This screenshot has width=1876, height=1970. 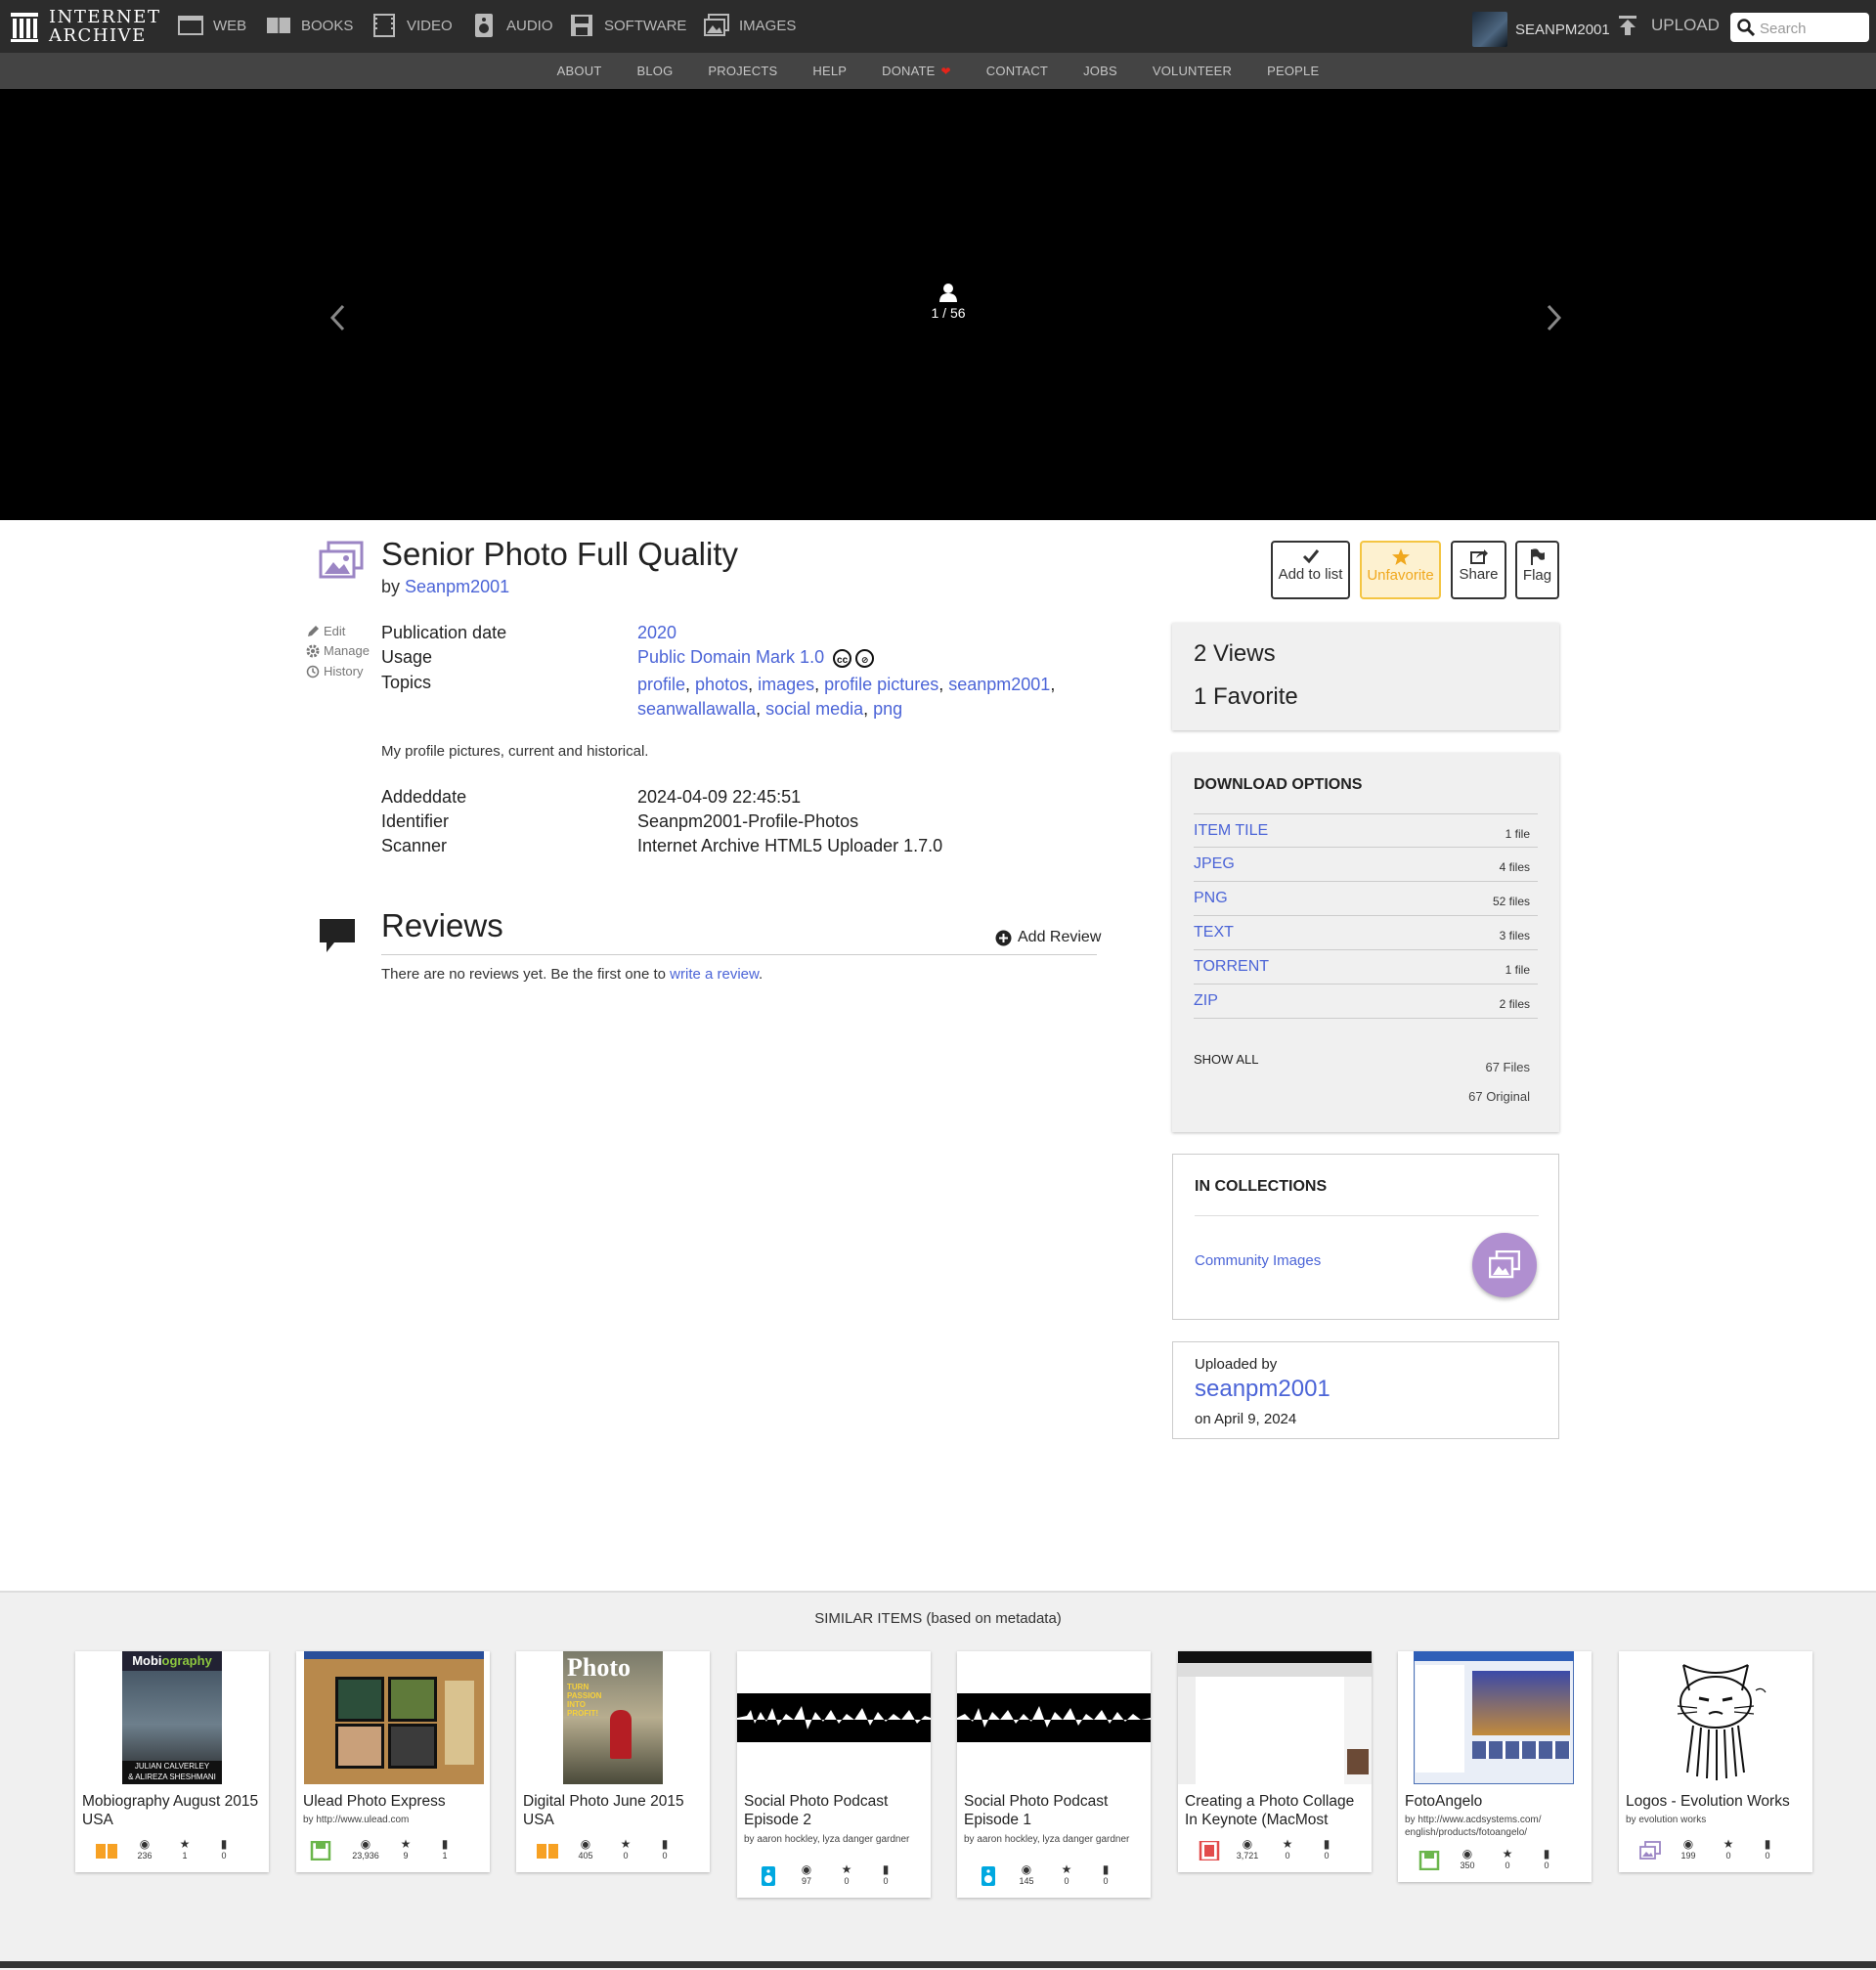 What do you see at coordinates (945, 71) in the screenshot?
I see `heart-icon: ❤` at bounding box center [945, 71].